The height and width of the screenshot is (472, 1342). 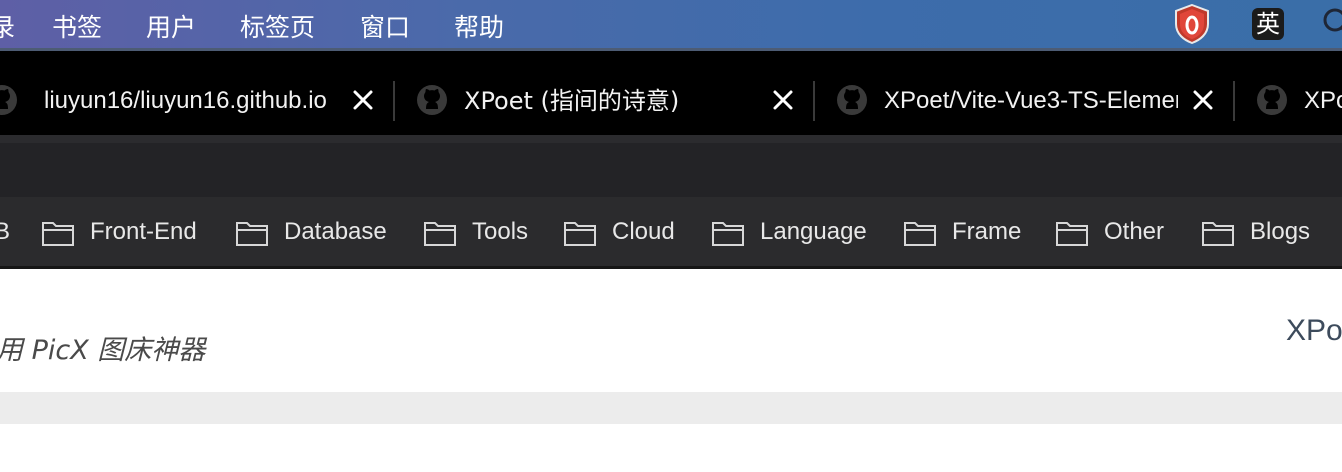 I want to click on tab-xpoet-profile: XPoet (指间的诗意), so click(x=604, y=93).